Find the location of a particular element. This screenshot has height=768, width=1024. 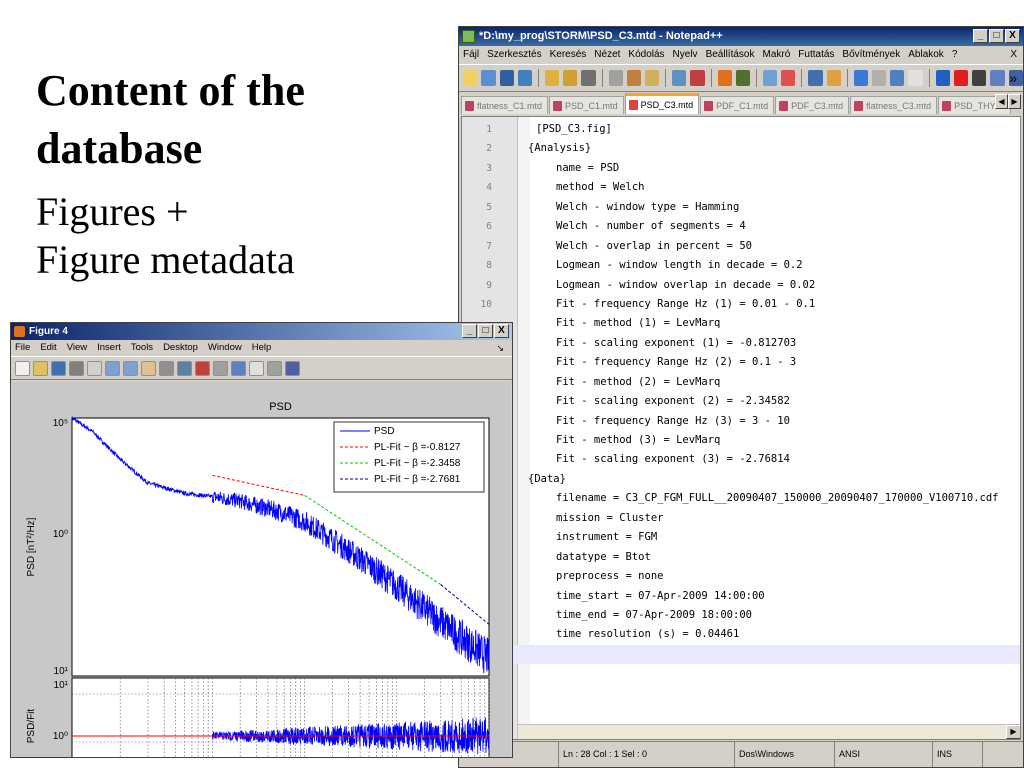

select-arrow-icon is located at coordinates (94, 368).